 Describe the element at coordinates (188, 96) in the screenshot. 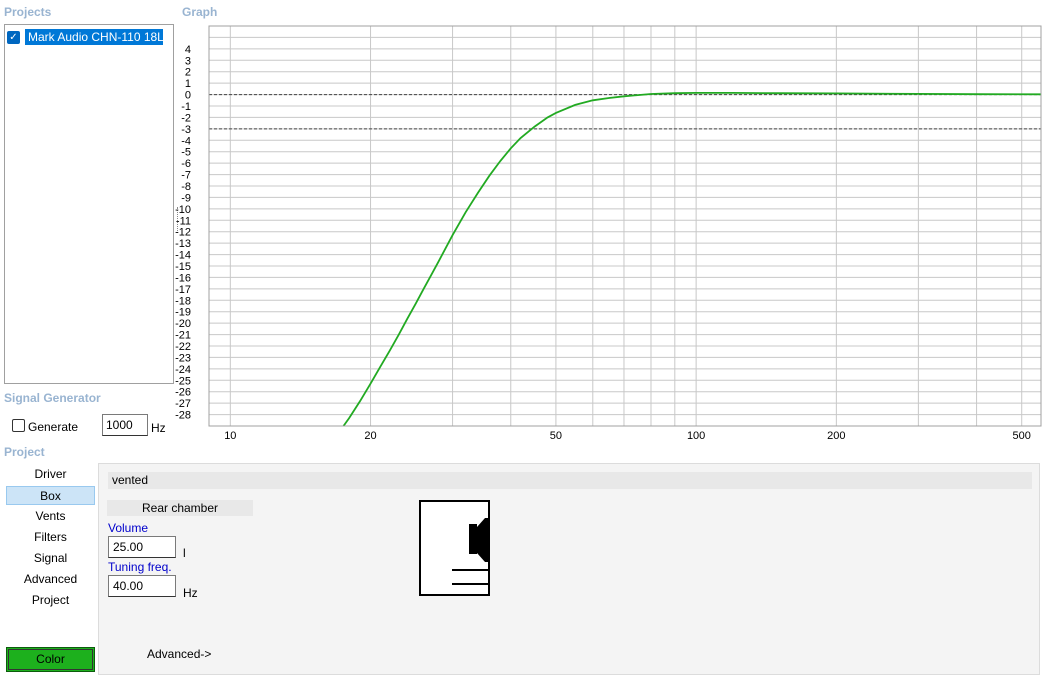

I see `y-tick-label: 0` at that location.